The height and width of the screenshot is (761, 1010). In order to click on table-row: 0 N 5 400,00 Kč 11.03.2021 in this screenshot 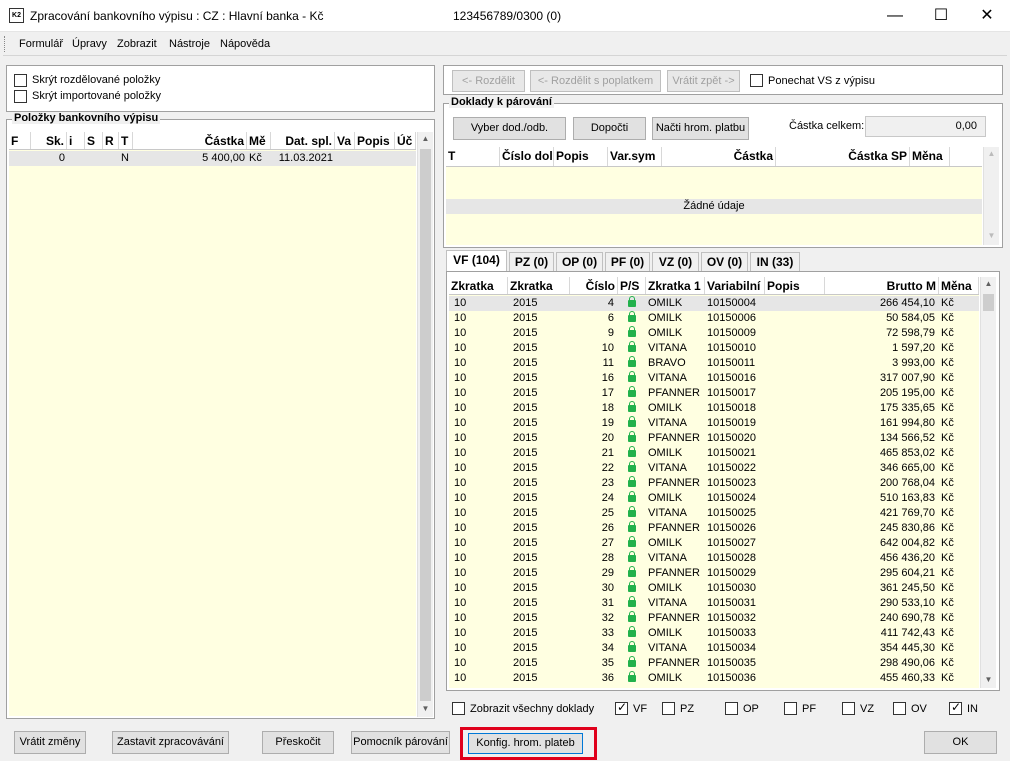, I will do `click(212, 158)`.